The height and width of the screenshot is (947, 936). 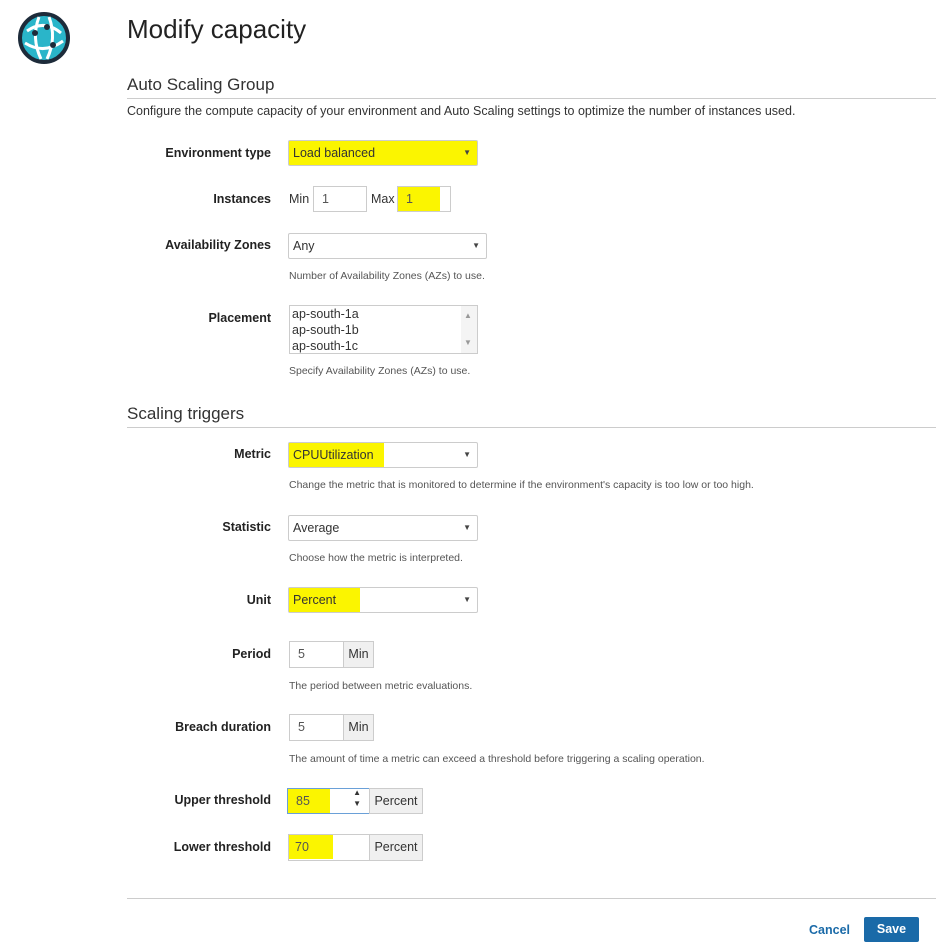 What do you see at coordinates (396, 801) in the screenshot?
I see `upper-threshold-unit-addon: Percent` at bounding box center [396, 801].